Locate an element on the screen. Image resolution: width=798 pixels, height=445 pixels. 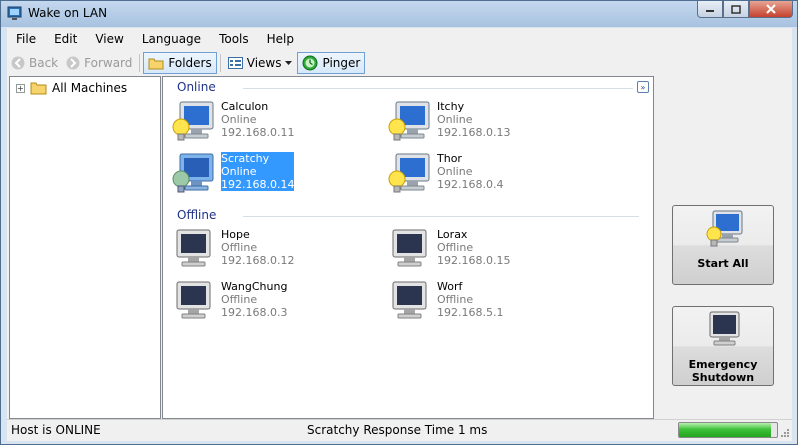
expand-icon: + is located at coordinates (20, 88).